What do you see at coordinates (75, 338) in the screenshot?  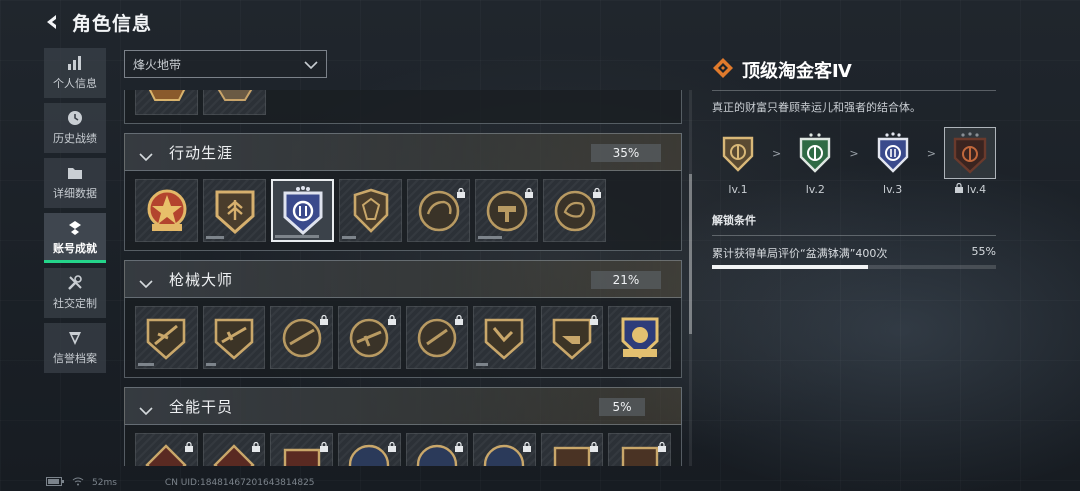 I see `reputation-icon` at bounding box center [75, 338].